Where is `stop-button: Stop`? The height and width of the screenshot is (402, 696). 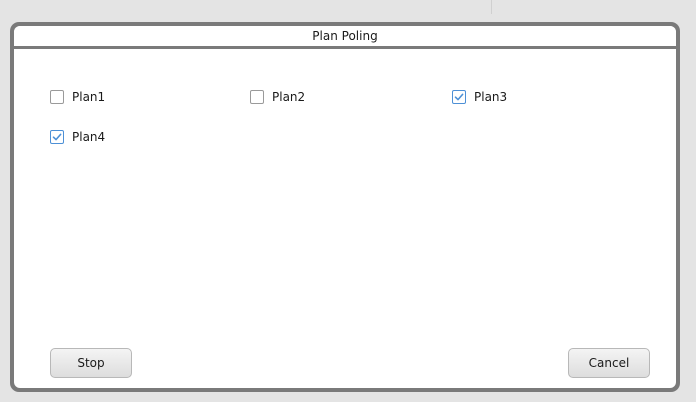
stop-button: Stop is located at coordinates (91, 363).